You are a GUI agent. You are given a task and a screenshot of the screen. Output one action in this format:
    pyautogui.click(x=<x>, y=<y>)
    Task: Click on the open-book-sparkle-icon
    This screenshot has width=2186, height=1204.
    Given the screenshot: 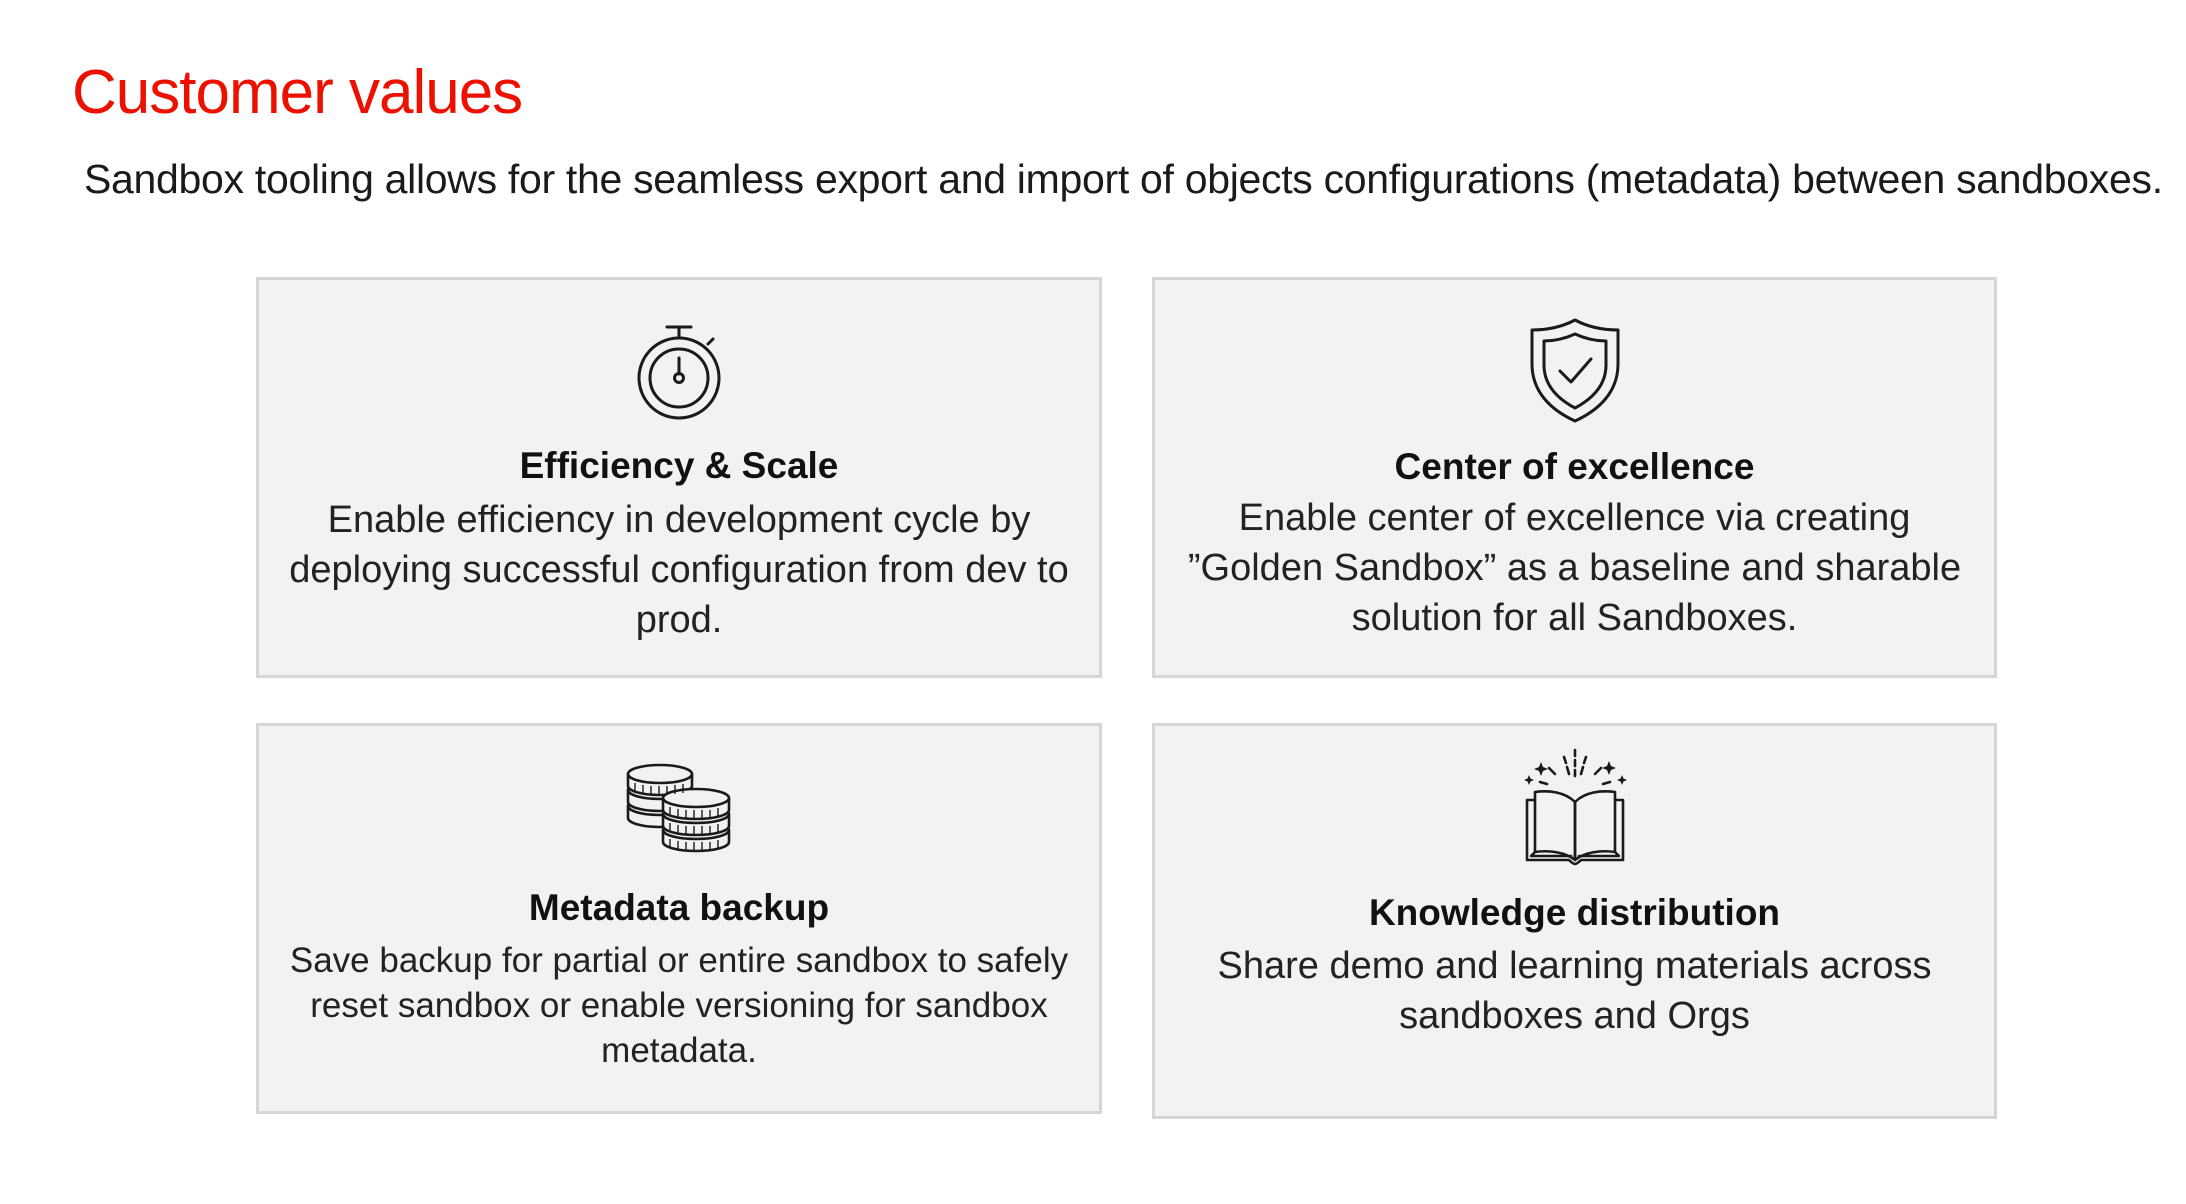 What is the action you would take?
    pyautogui.click(x=1575, y=807)
    